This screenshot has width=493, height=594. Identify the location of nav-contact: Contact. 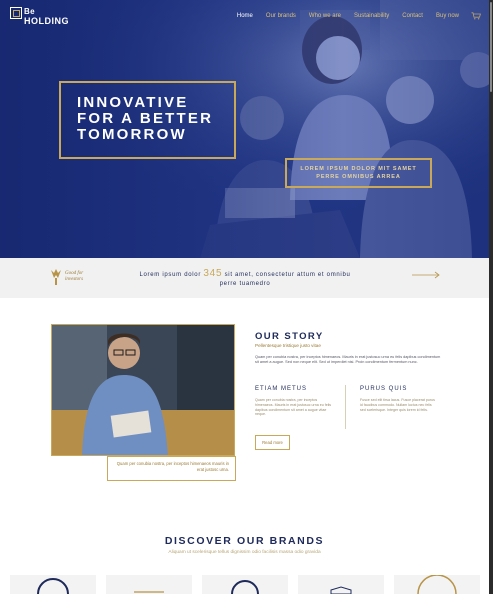
(412, 16).